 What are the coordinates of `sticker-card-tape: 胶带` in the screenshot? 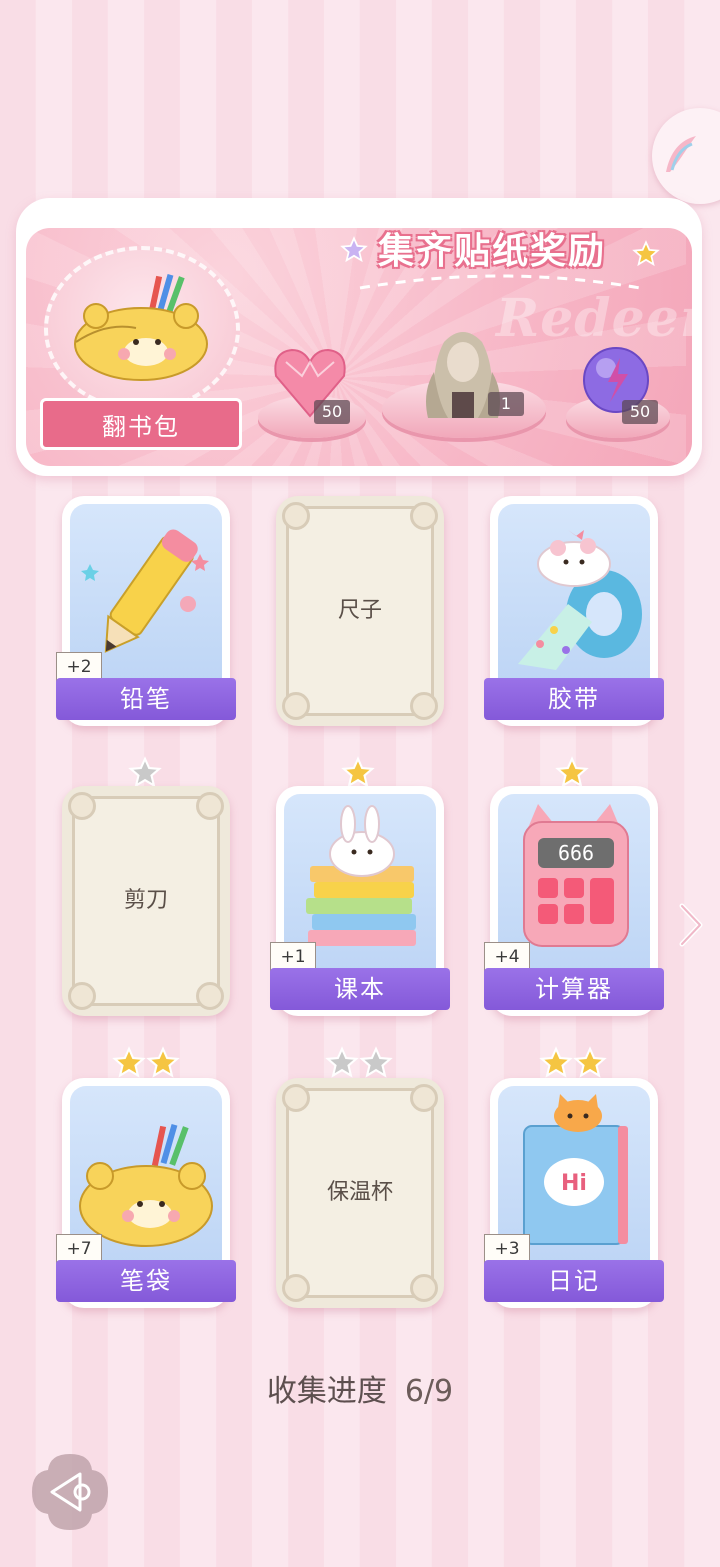 It's located at (574, 611).